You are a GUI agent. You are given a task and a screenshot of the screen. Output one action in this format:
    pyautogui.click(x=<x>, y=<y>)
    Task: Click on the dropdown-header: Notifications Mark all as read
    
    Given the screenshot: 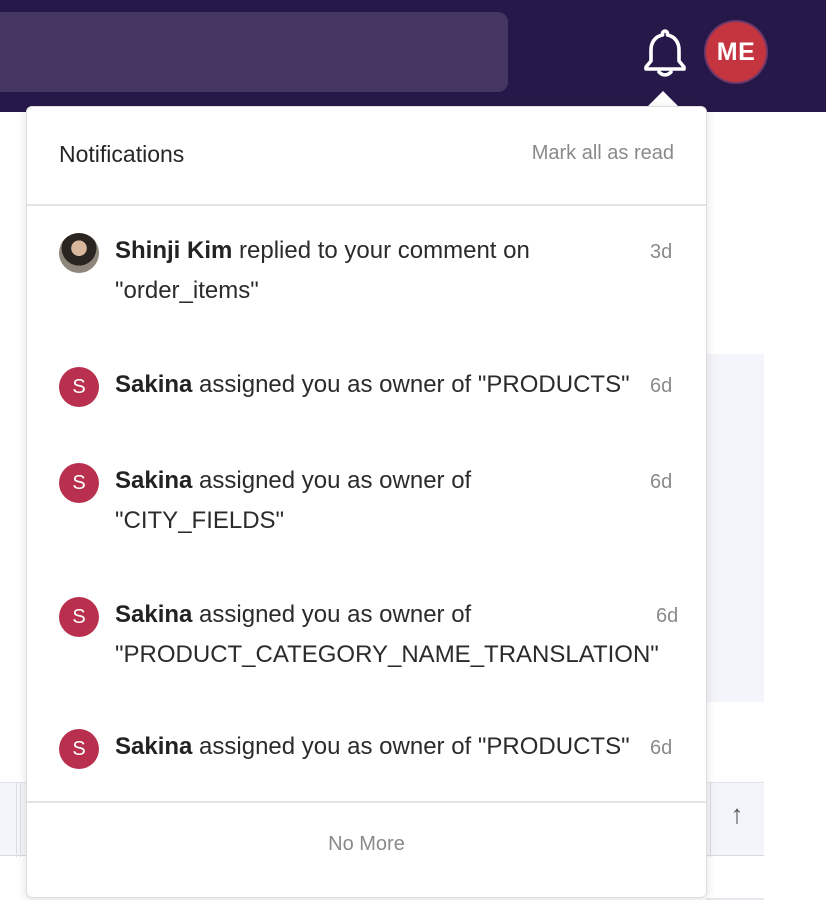 What is the action you would take?
    pyautogui.click(x=366, y=156)
    